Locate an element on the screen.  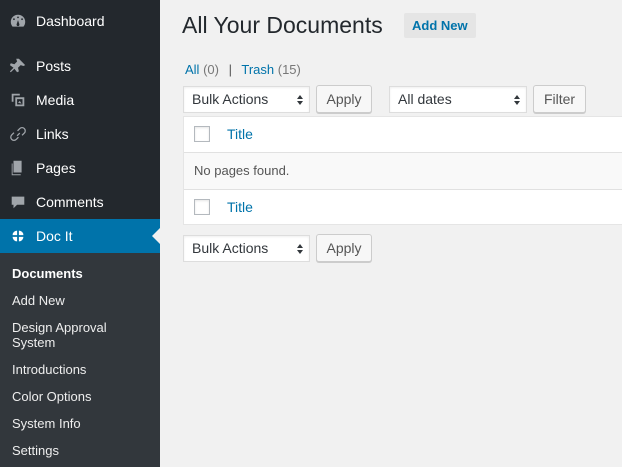
status-views: All (0) | Trash (15) is located at coordinates (243, 69).